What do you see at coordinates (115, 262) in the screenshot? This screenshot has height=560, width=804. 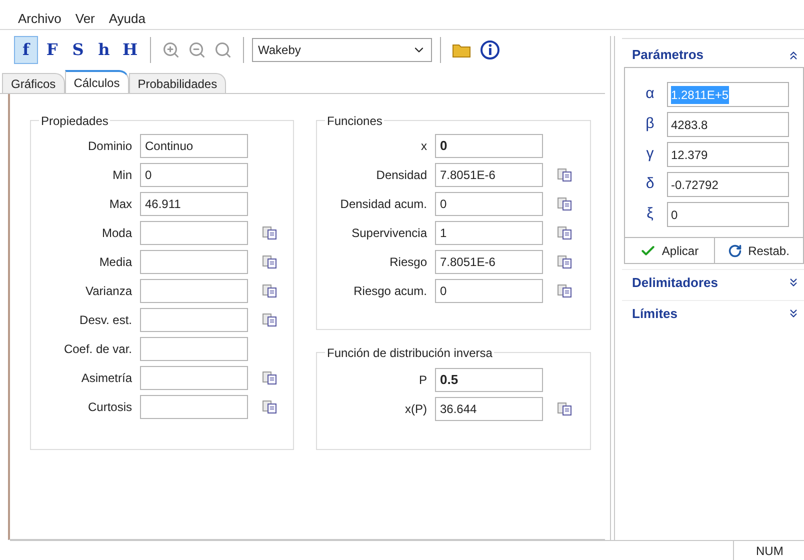 I see `field-label: Media` at bounding box center [115, 262].